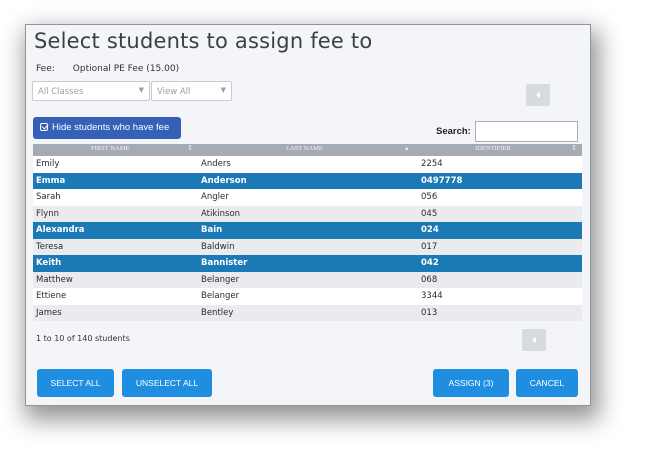 This screenshot has height=462, width=645. What do you see at coordinates (83, 338) in the screenshot?
I see `pagination-summary: 1 to 10 of 140 students` at bounding box center [83, 338].